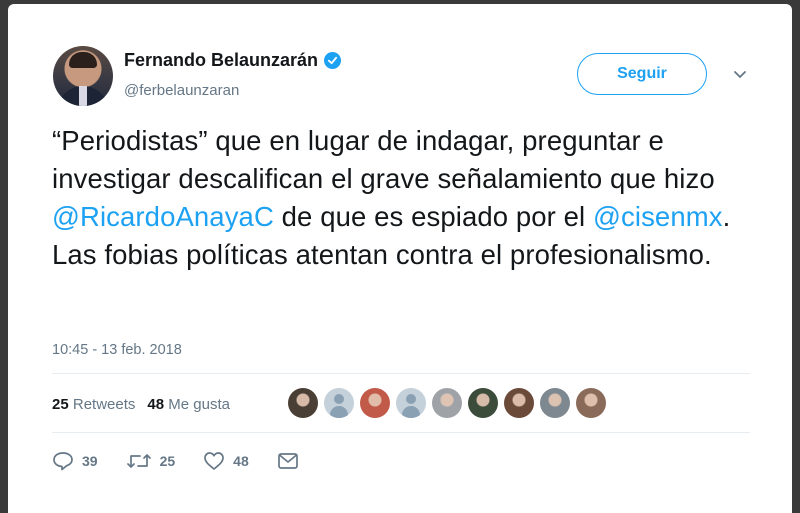  I want to click on likers-avatars, so click(450, 403).